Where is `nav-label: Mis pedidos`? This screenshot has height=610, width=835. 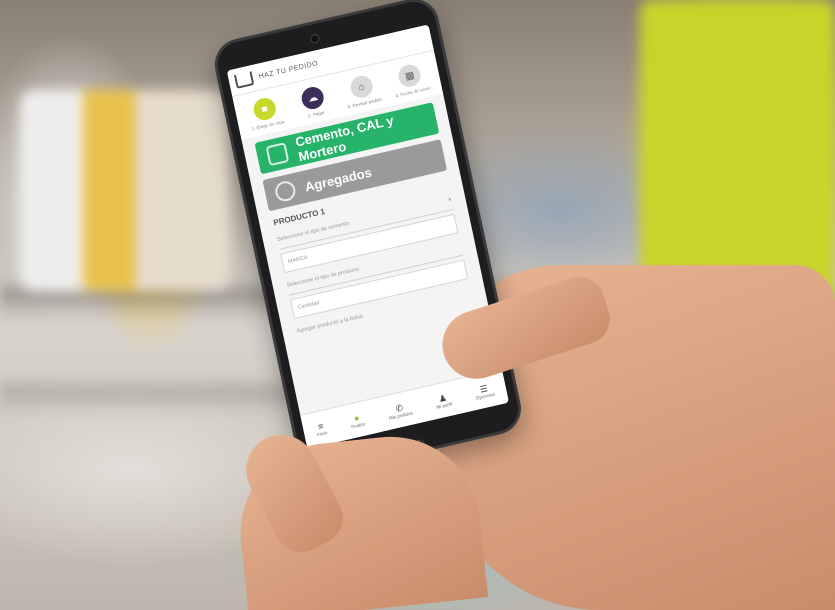 nav-label: Mis pedidos is located at coordinates (400, 415).